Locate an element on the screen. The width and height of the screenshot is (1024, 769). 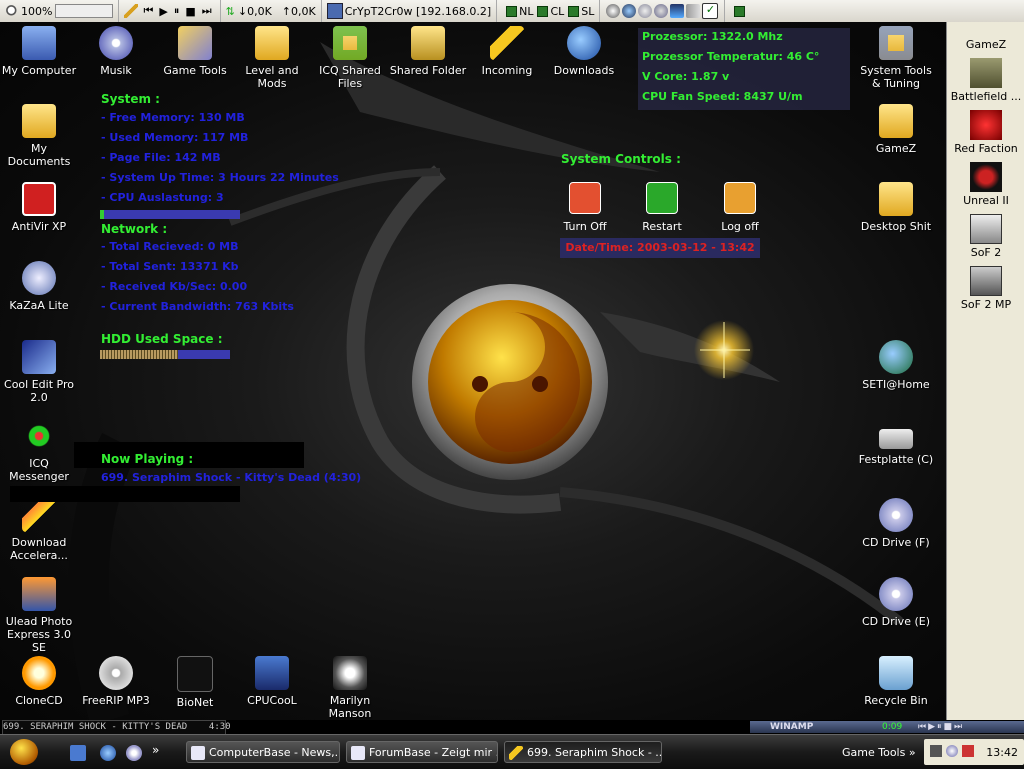
turn-off-button: Turn Off is located at coordinates (585, 207).